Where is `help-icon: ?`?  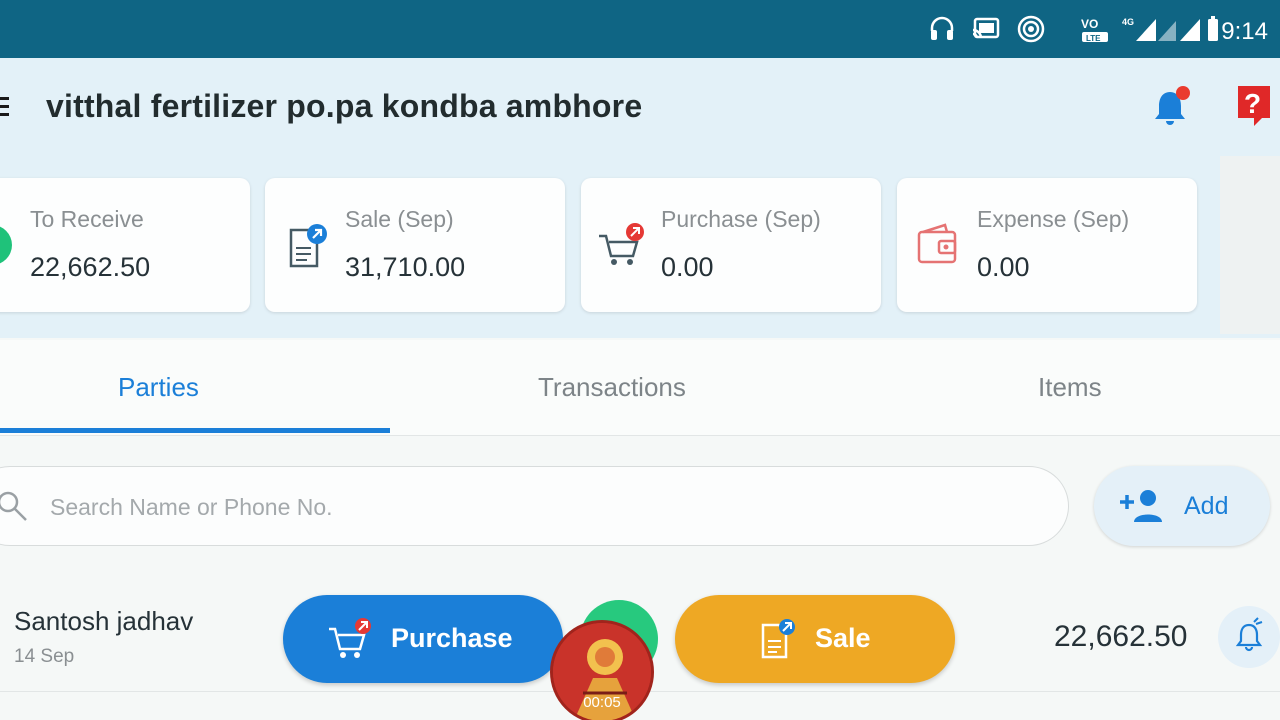
help-icon: ? is located at coordinates (1254, 106).